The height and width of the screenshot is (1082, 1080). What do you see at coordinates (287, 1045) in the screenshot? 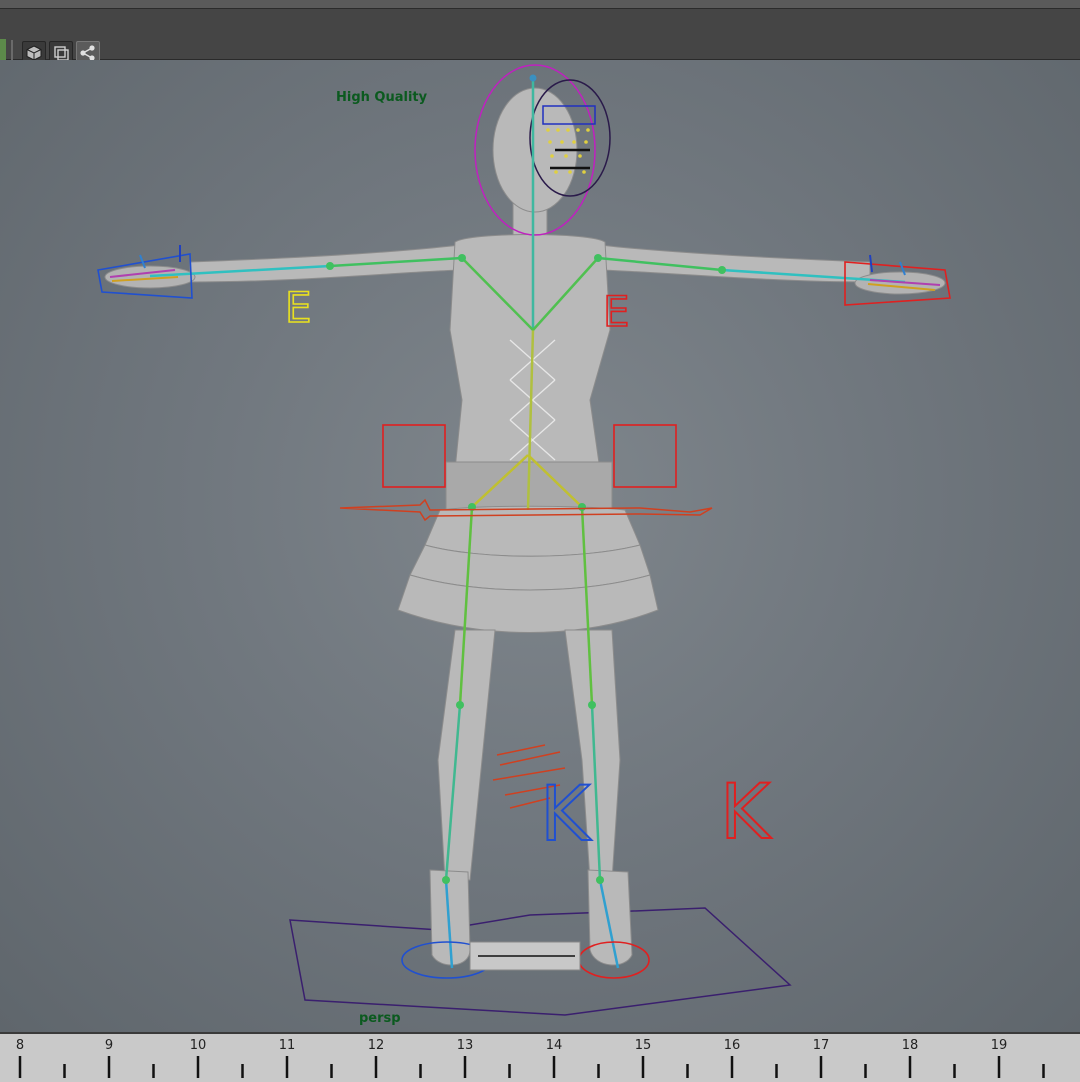
I see `timeline-frame-label: 11` at bounding box center [287, 1045].